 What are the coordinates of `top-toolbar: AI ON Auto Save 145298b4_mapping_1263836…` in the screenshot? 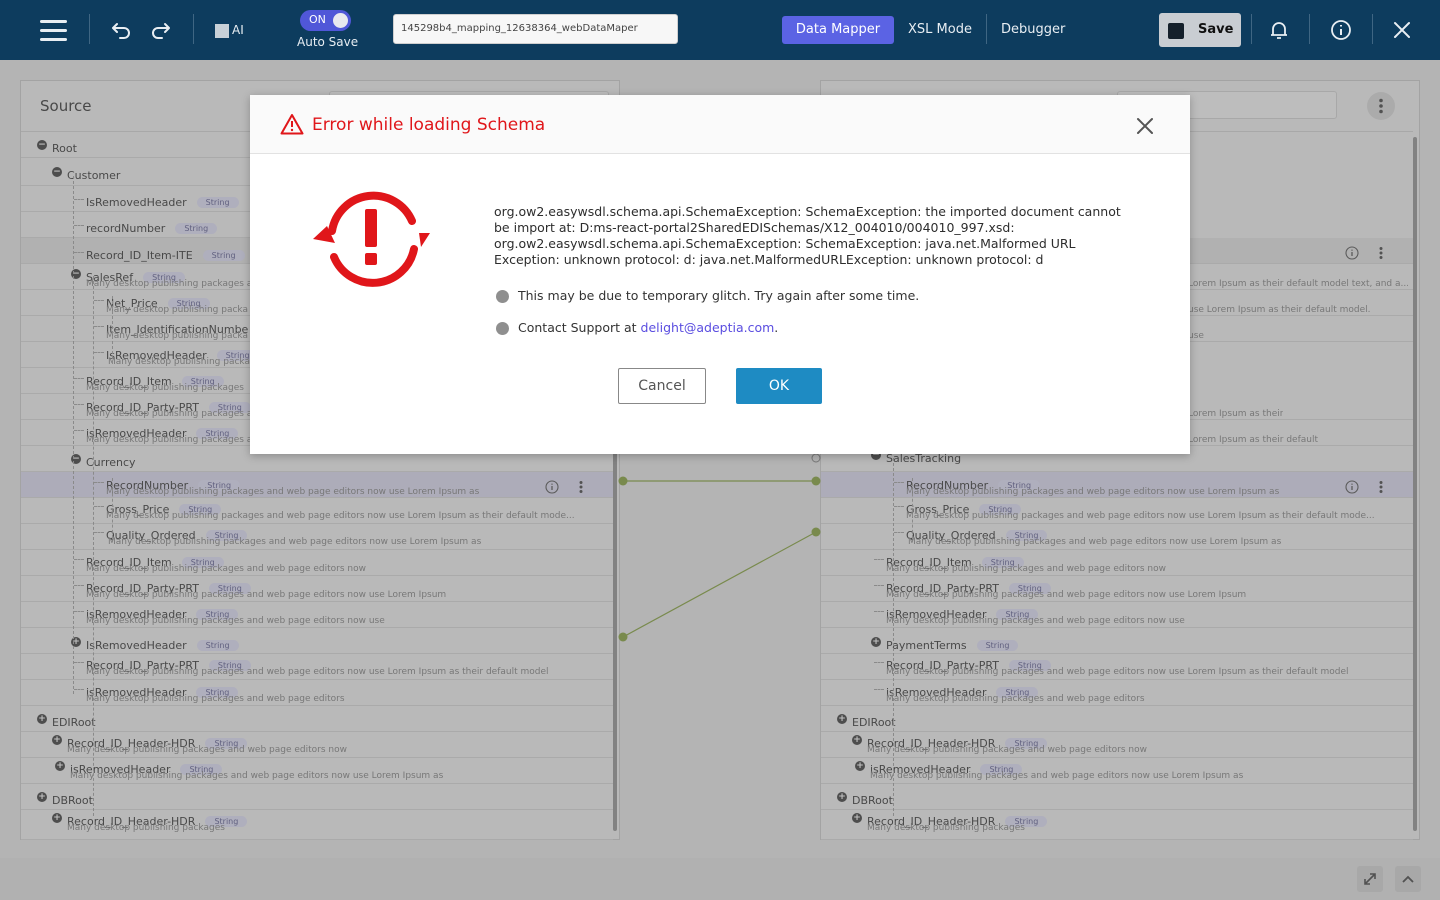 It's located at (720, 30).